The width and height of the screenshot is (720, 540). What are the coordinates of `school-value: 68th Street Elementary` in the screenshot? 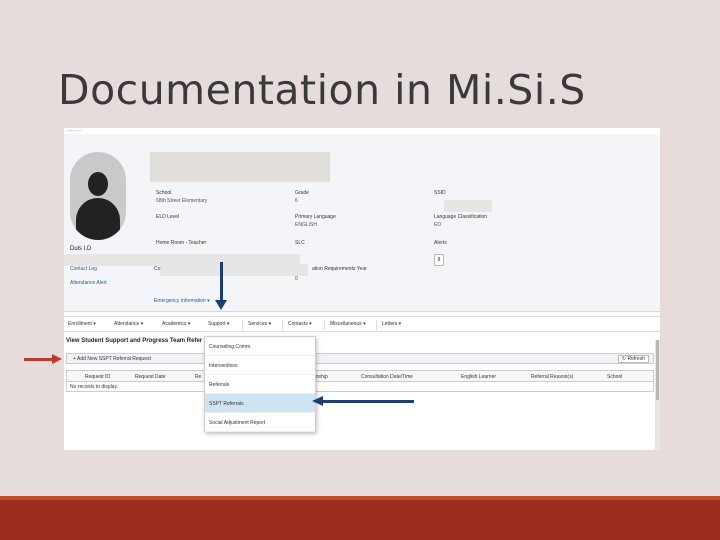 It's located at (182, 201).